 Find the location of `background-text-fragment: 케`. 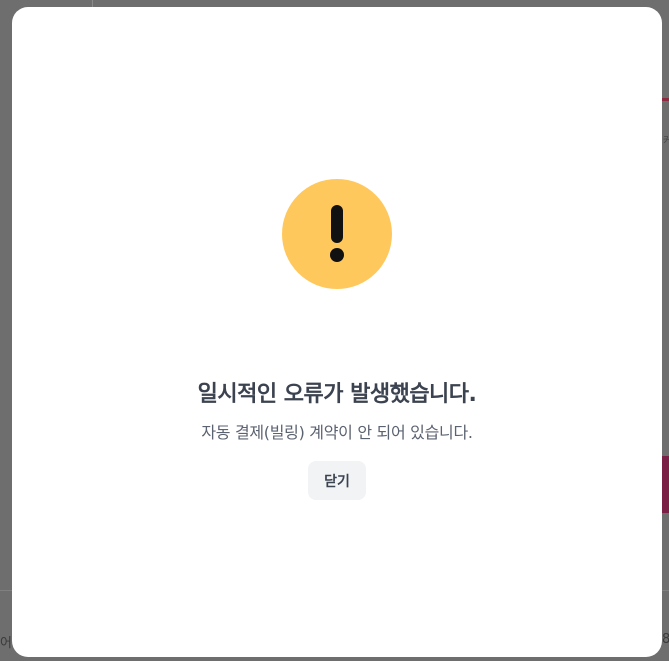

background-text-fragment: 케 is located at coordinates (666, 140).